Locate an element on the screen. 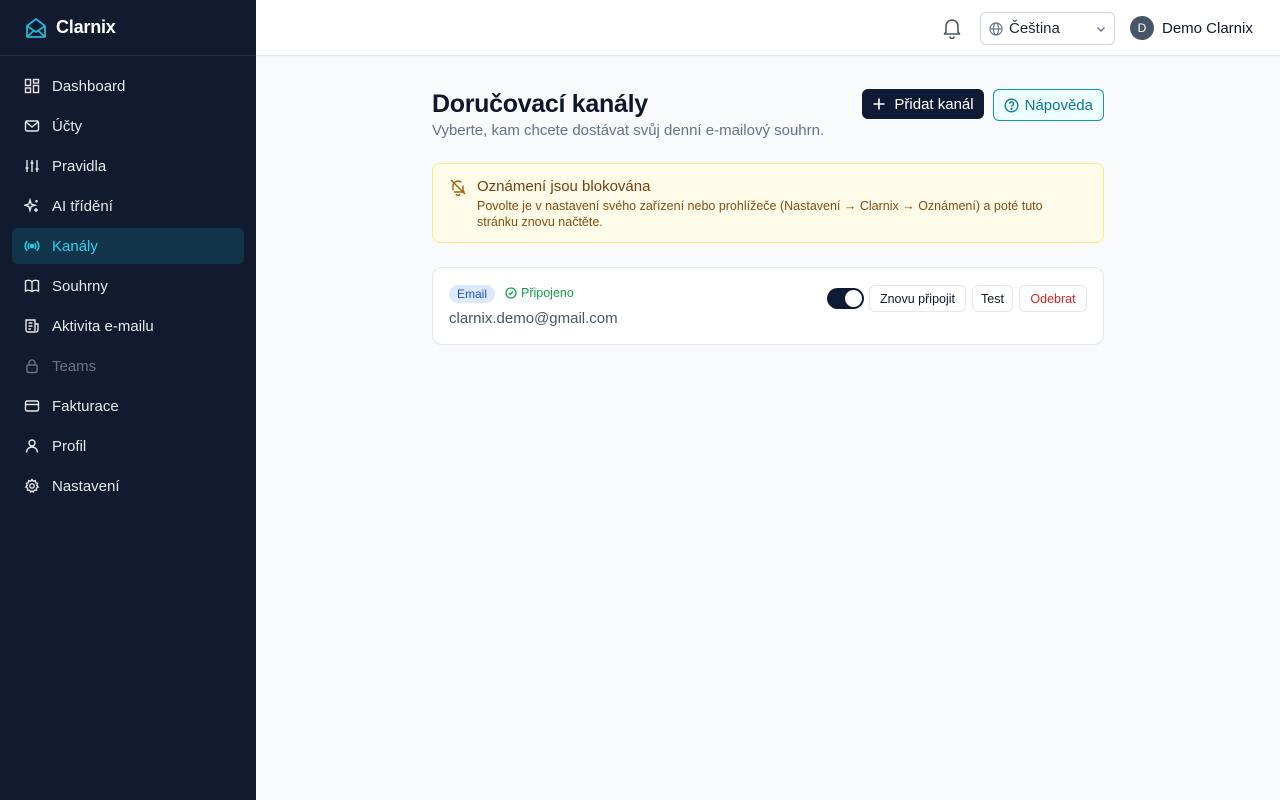 This screenshot has height=800, width=1280. reconnect-button: Znovu připojit is located at coordinates (917, 298).